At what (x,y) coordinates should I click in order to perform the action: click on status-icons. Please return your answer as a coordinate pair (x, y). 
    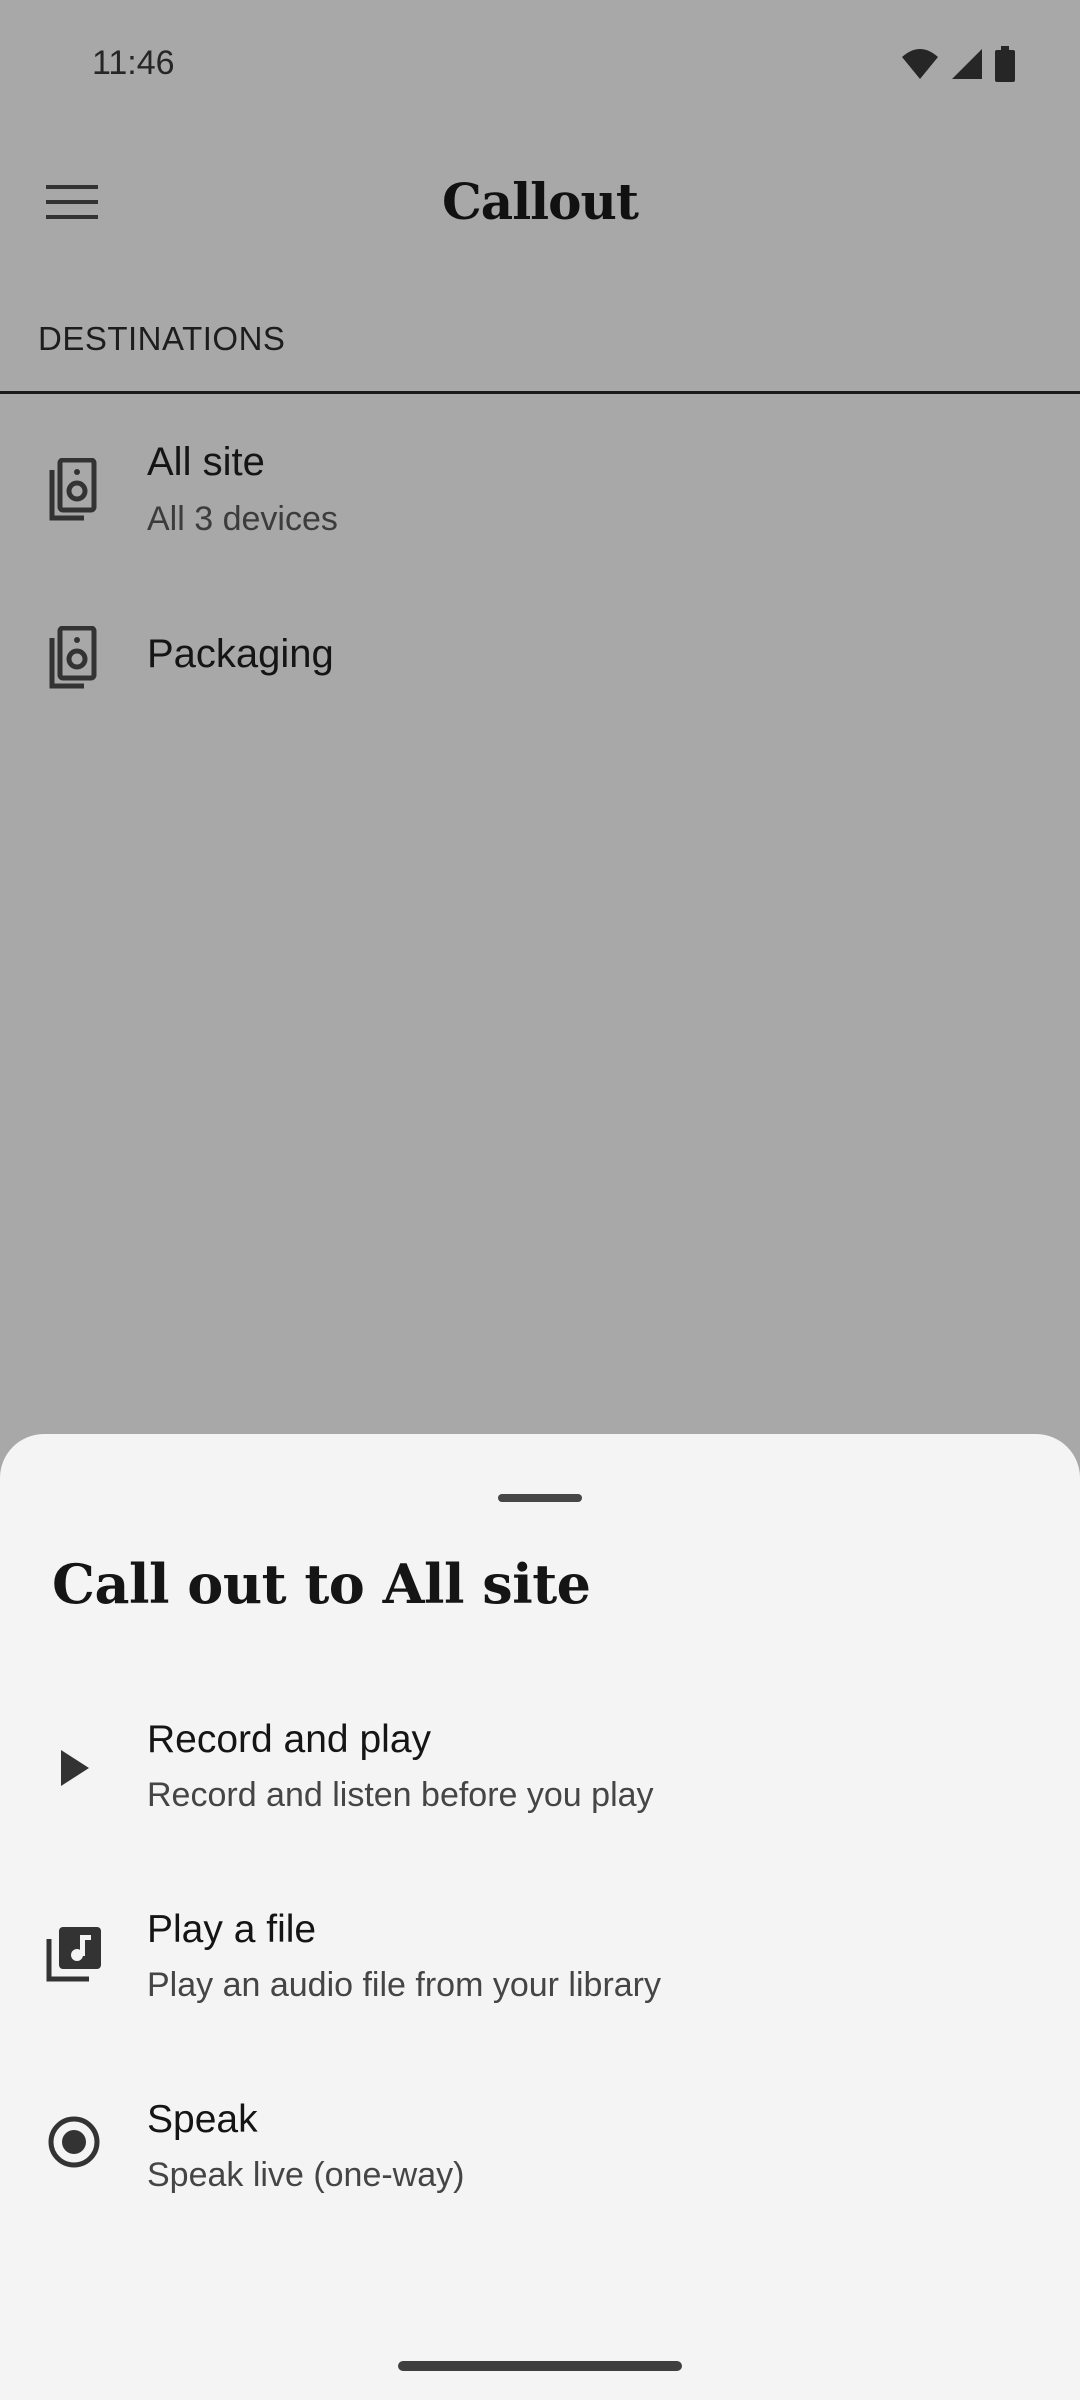
    Looking at the image, I should click on (958, 64).